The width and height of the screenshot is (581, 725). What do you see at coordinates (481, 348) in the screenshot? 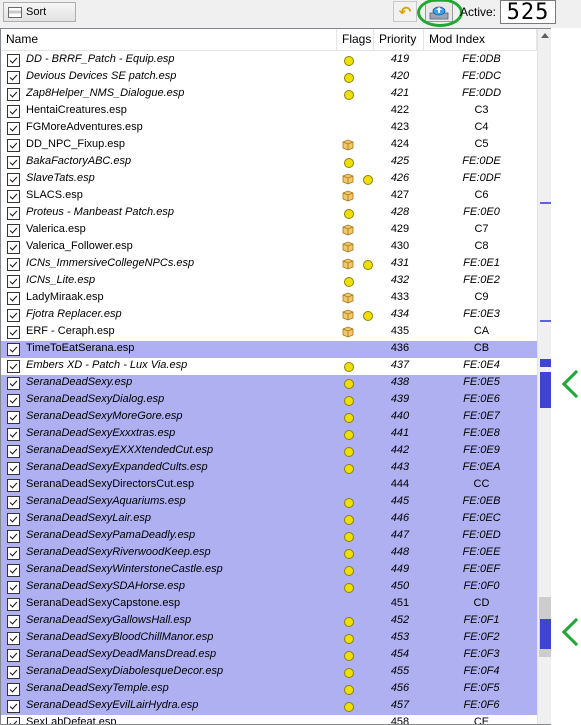
I see `mod-index-value: CB` at bounding box center [481, 348].